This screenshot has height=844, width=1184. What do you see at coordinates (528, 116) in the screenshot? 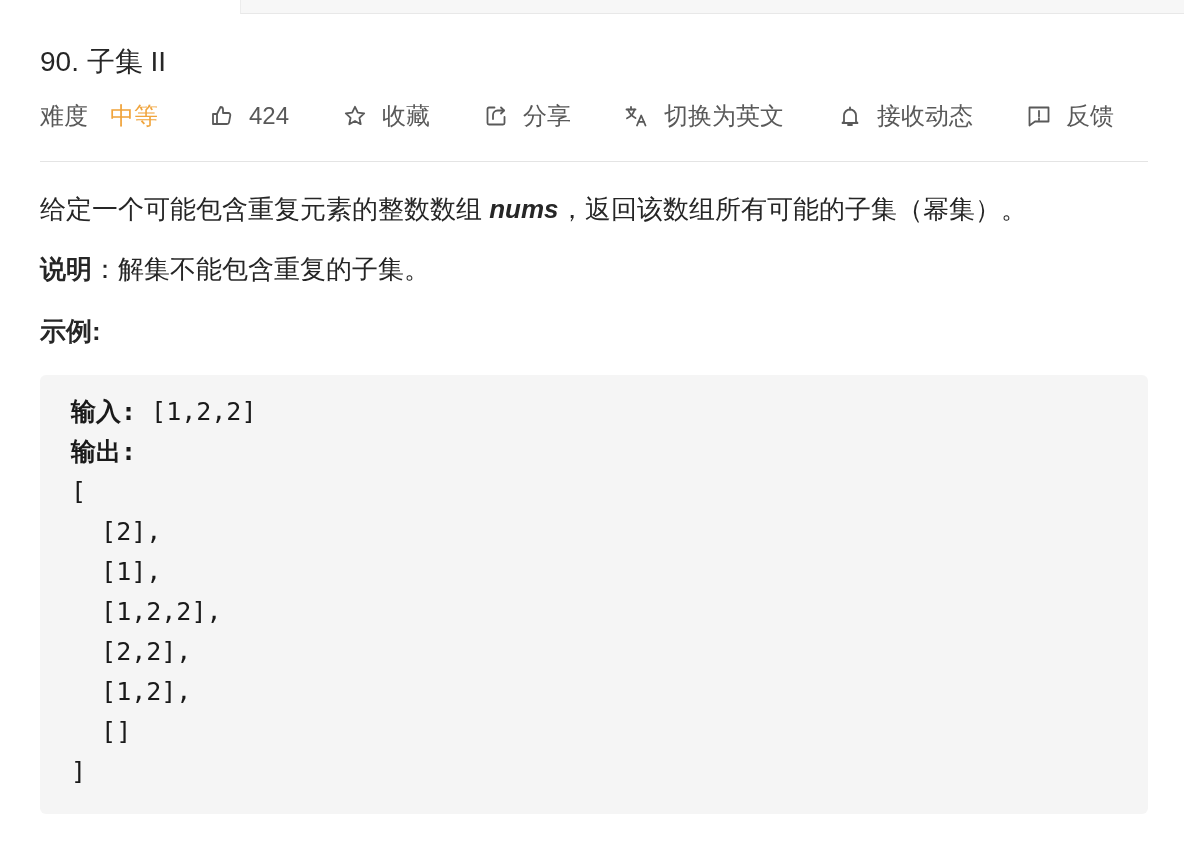
I see `share-button: 分享` at bounding box center [528, 116].